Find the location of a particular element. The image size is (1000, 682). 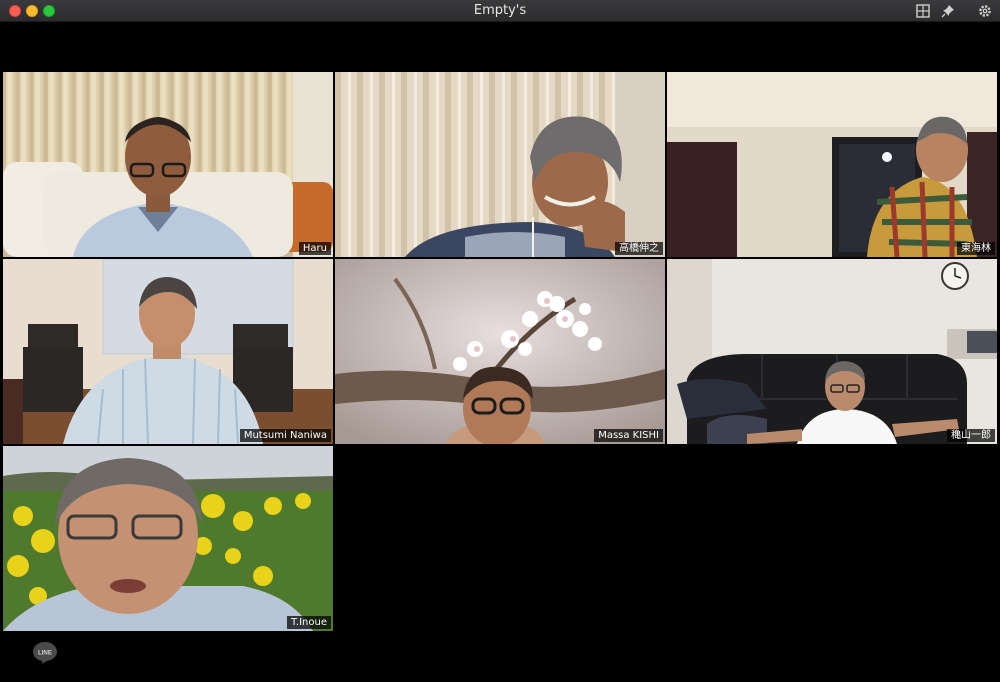

video-tile-inoue: T.Inoue is located at coordinates (168, 538).